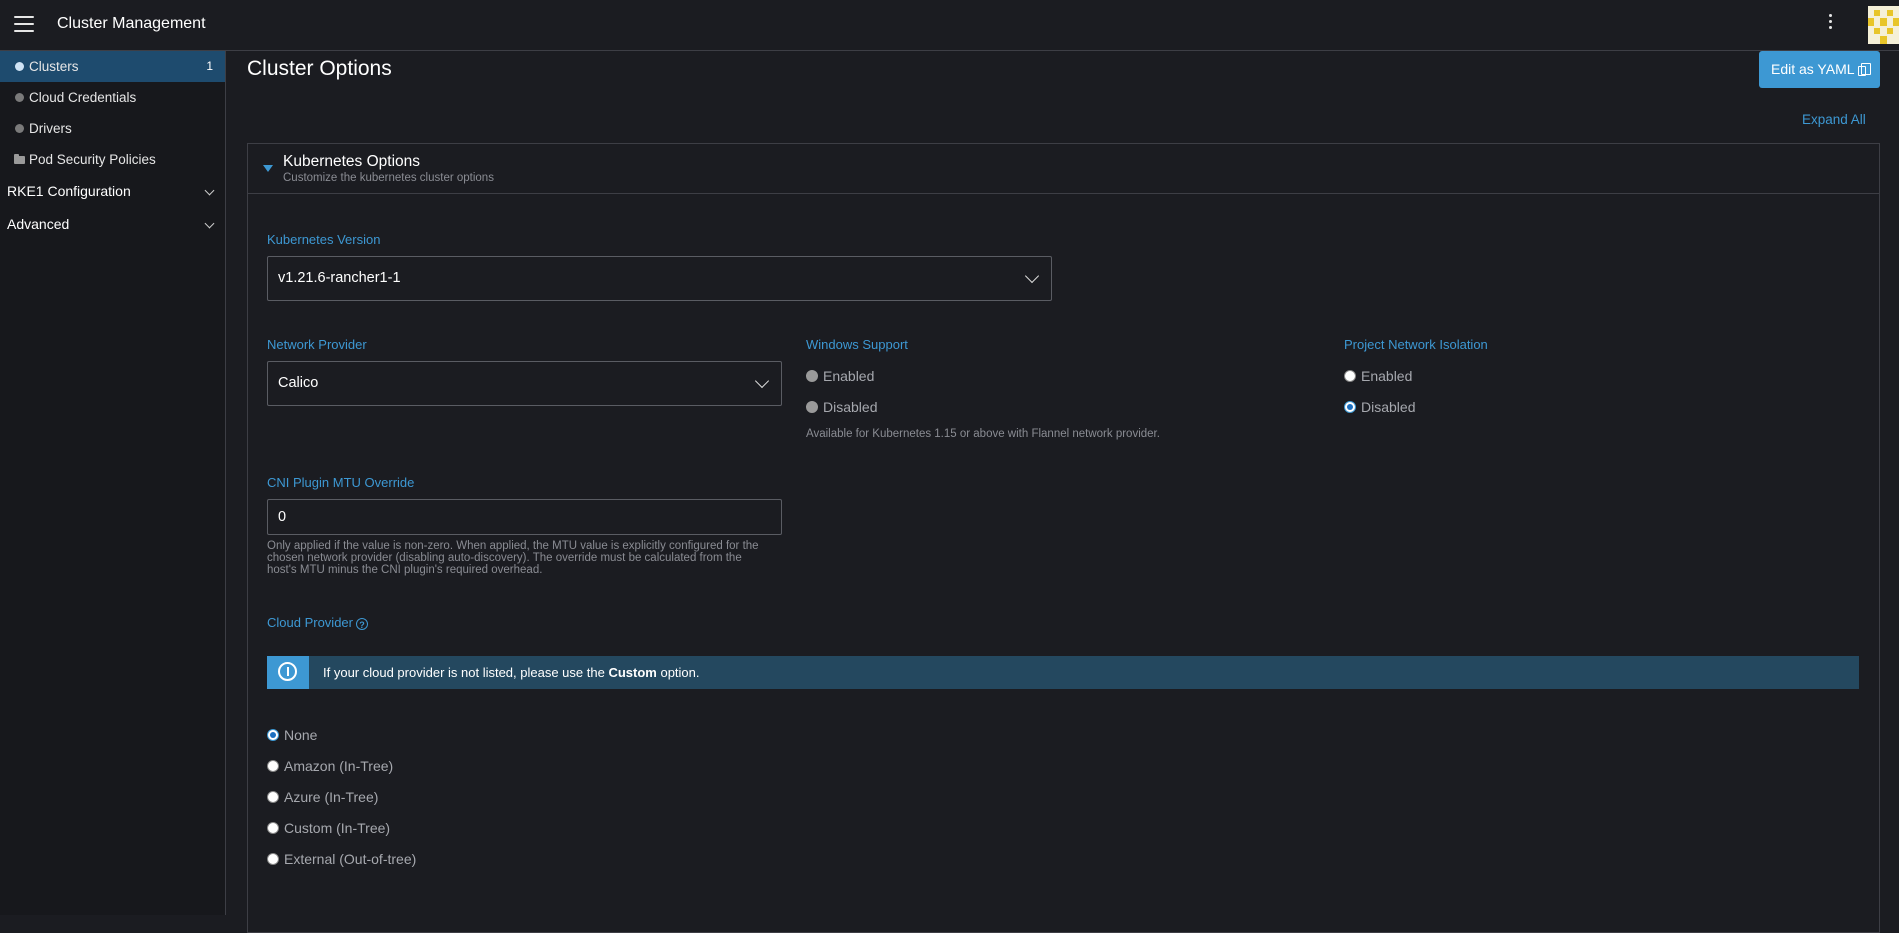 This screenshot has width=1899, height=933. Describe the element at coordinates (298, 383) in the screenshot. I see `network-provider-value: Calico` at that location.